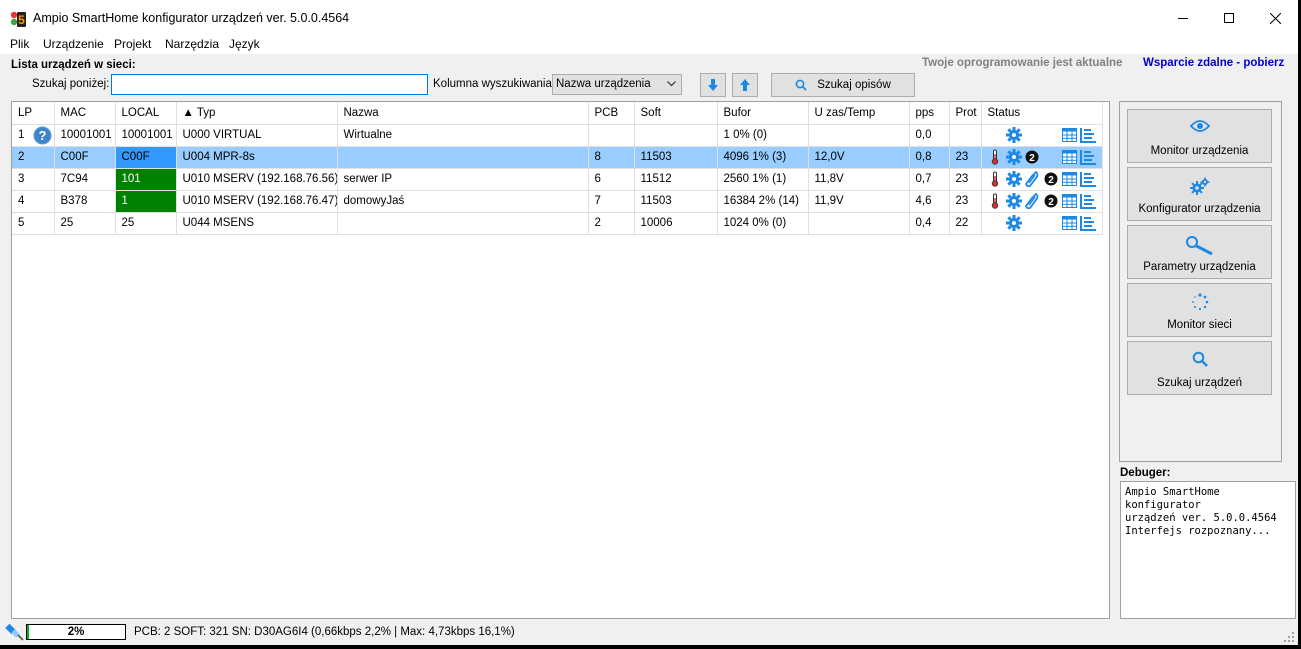  Describe the element at coordinates (929, 113) in the screenshot. I see `column-header-pps: pps` at that location.